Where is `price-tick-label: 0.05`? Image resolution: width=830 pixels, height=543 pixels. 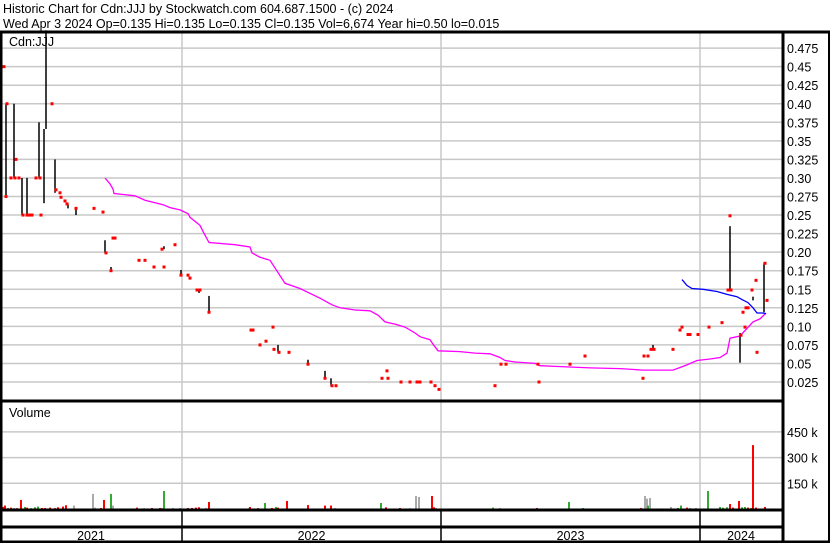 price-tick-label: 0.05 is located at coordinates (799, 364).